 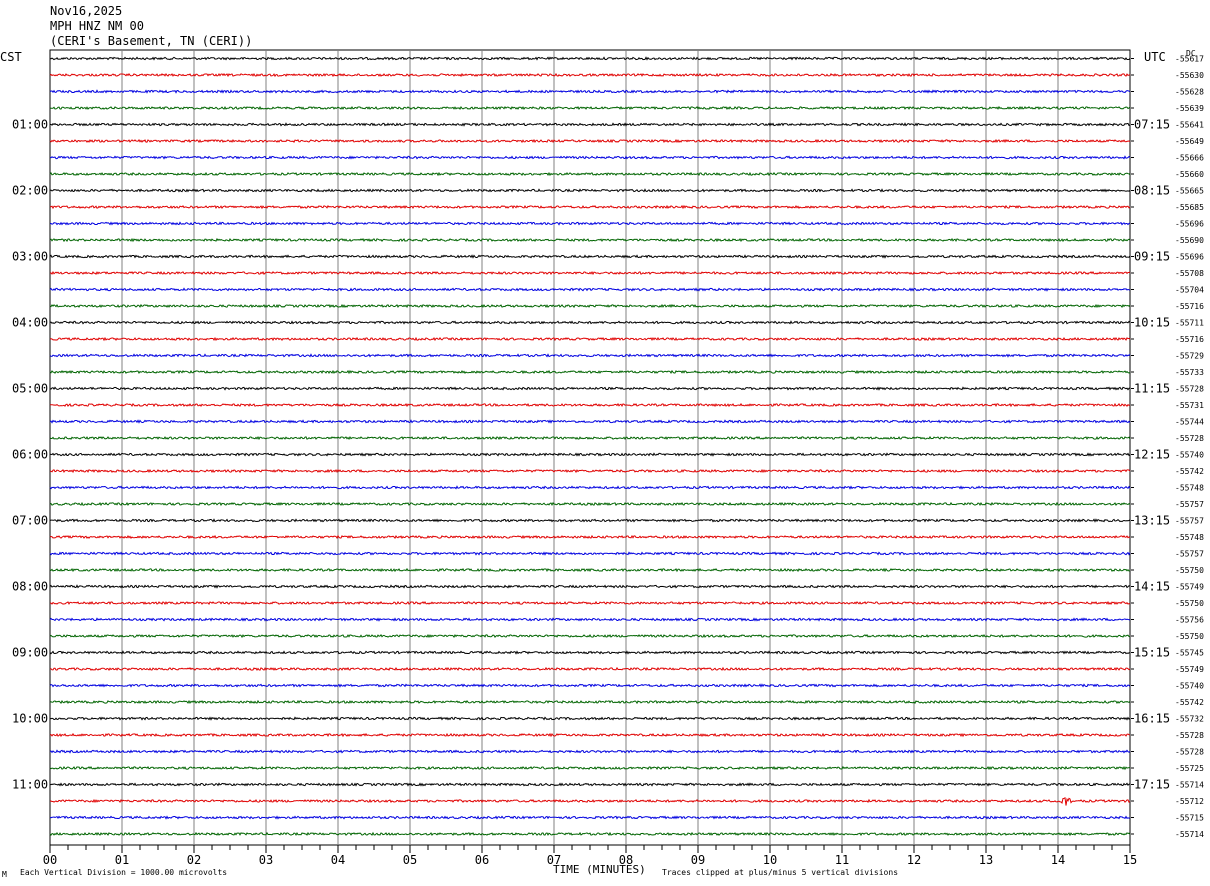 I want to click on x-tick-label: 13, so click(x=986, y=860).